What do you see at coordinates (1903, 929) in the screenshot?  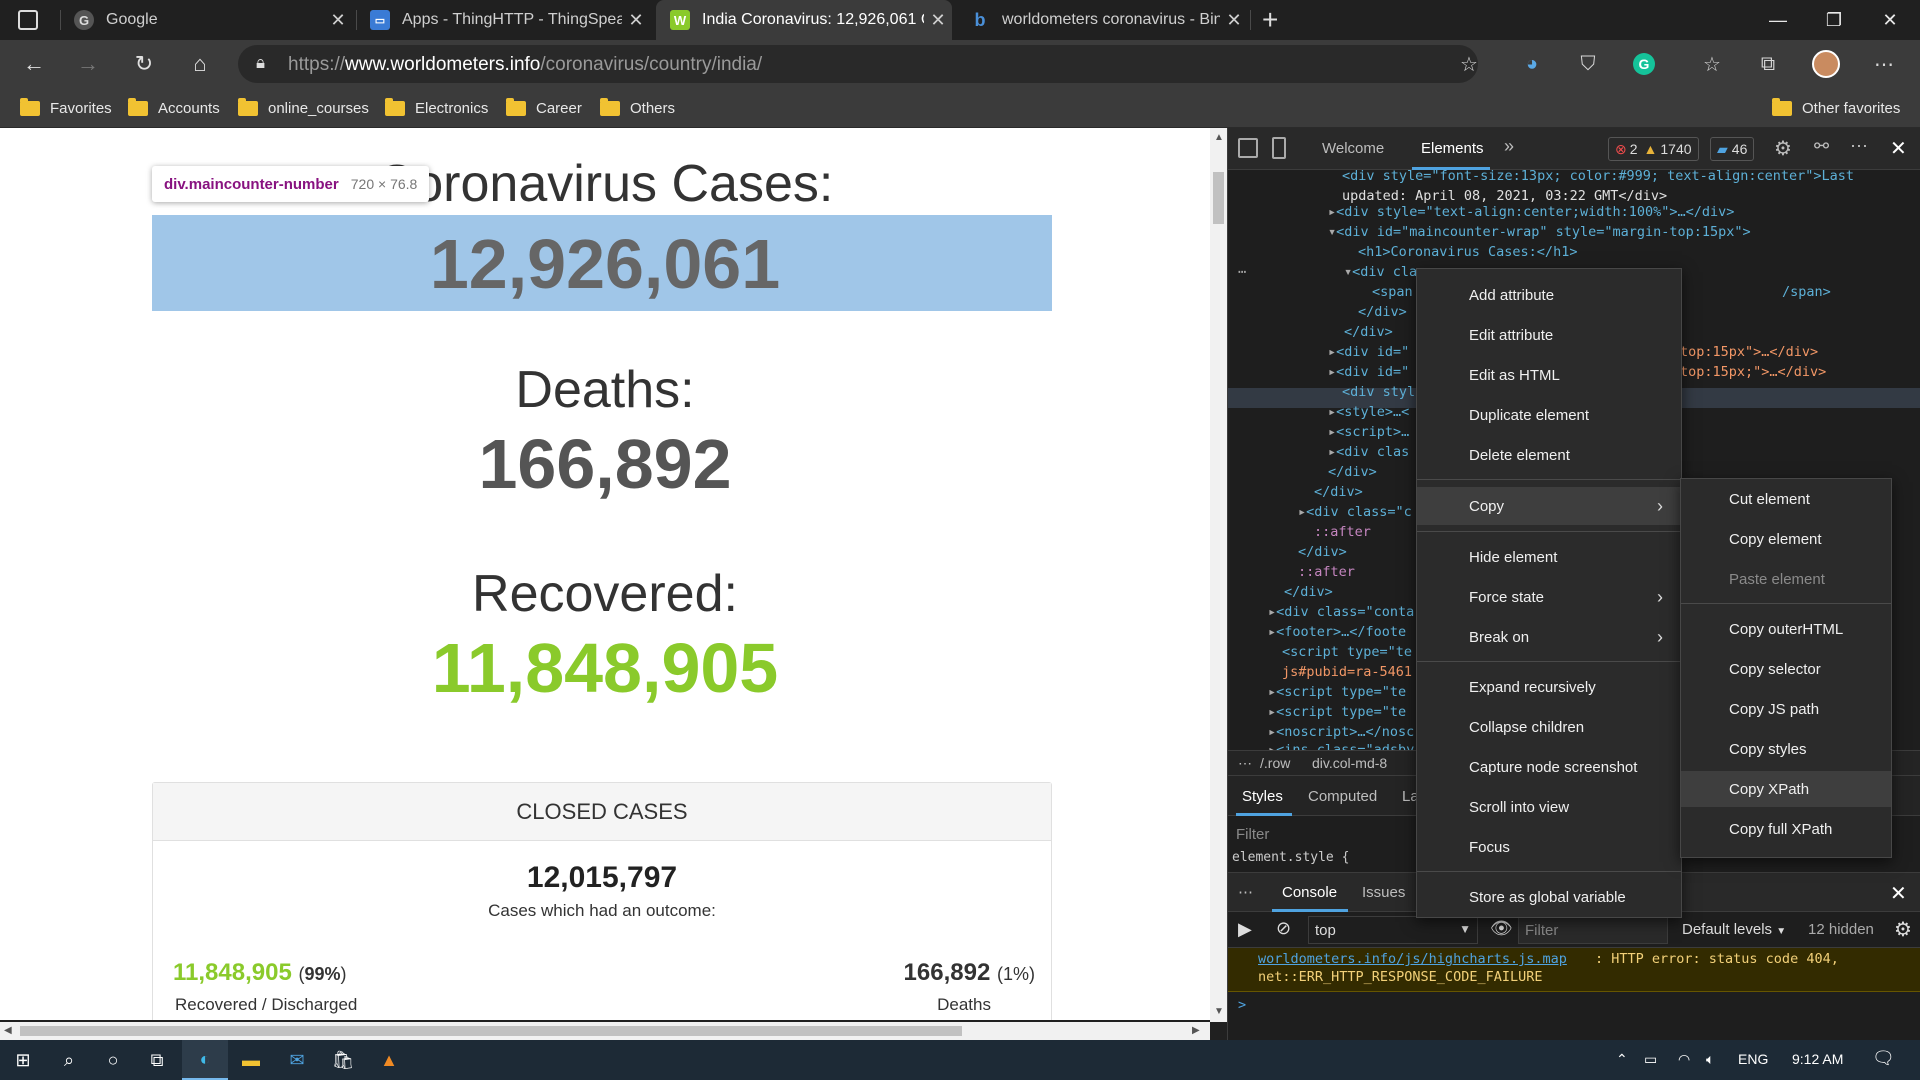 I see `console-settings-icon: ⚙` at bounding box center [1903, 929].